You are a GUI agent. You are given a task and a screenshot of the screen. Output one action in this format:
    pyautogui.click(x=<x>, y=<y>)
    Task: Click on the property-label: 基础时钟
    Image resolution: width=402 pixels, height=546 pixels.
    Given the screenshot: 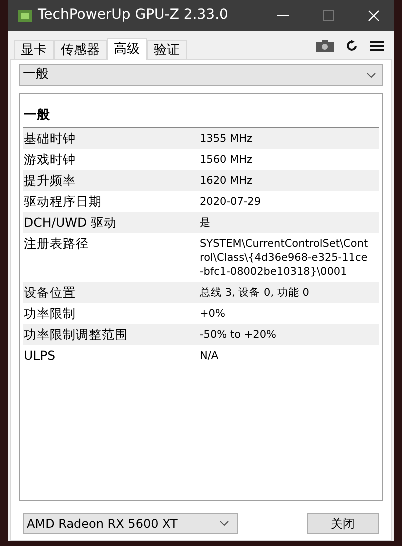 What is the action you would take?
    pyautogui.click(x=50, y=138)
    